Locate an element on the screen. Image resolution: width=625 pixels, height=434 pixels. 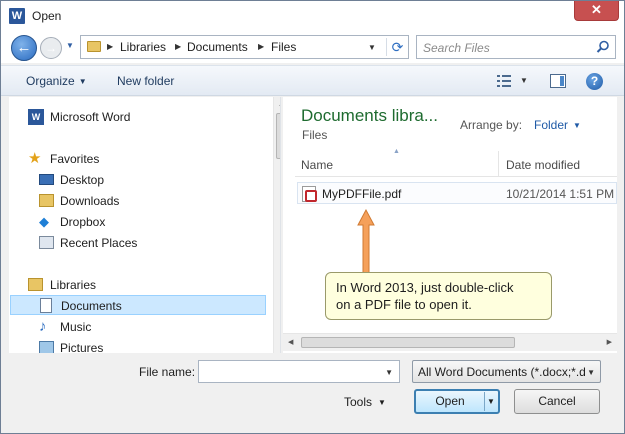
arrange-by-dropdown: Folder ▼ is located at coordinates (557, 125).